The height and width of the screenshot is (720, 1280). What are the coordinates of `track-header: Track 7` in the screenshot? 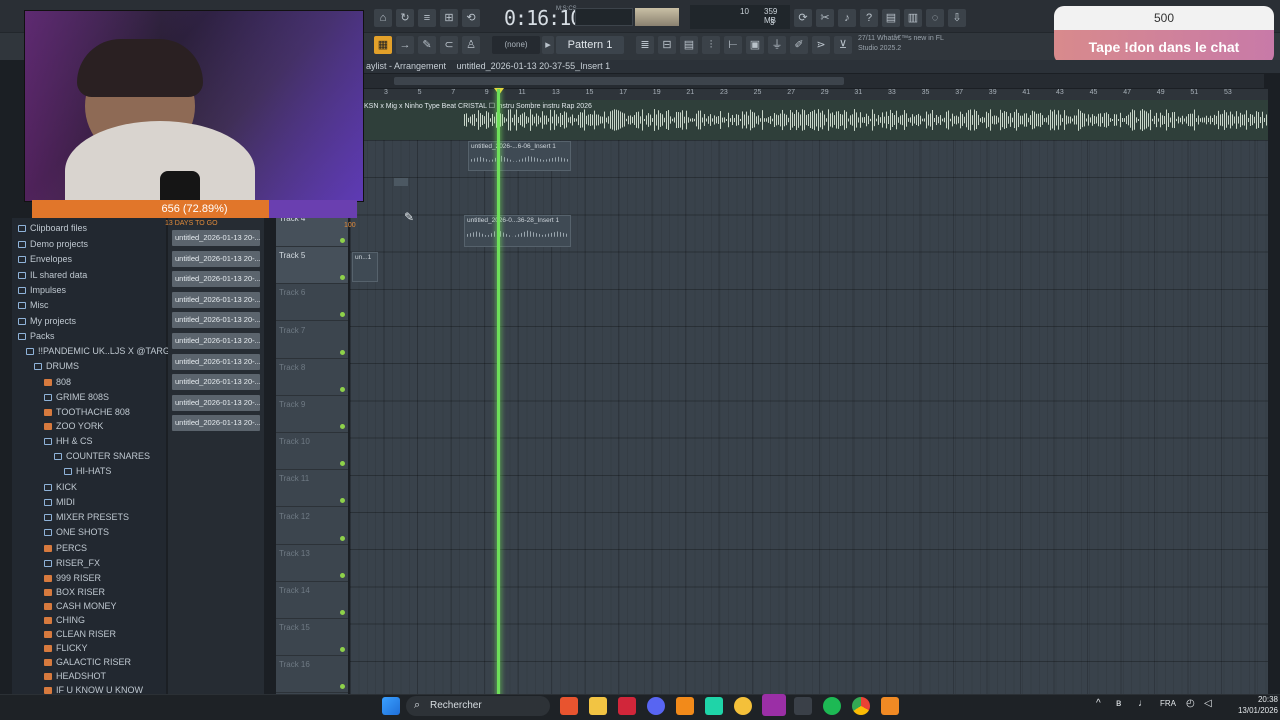 It's located at (312, 340).